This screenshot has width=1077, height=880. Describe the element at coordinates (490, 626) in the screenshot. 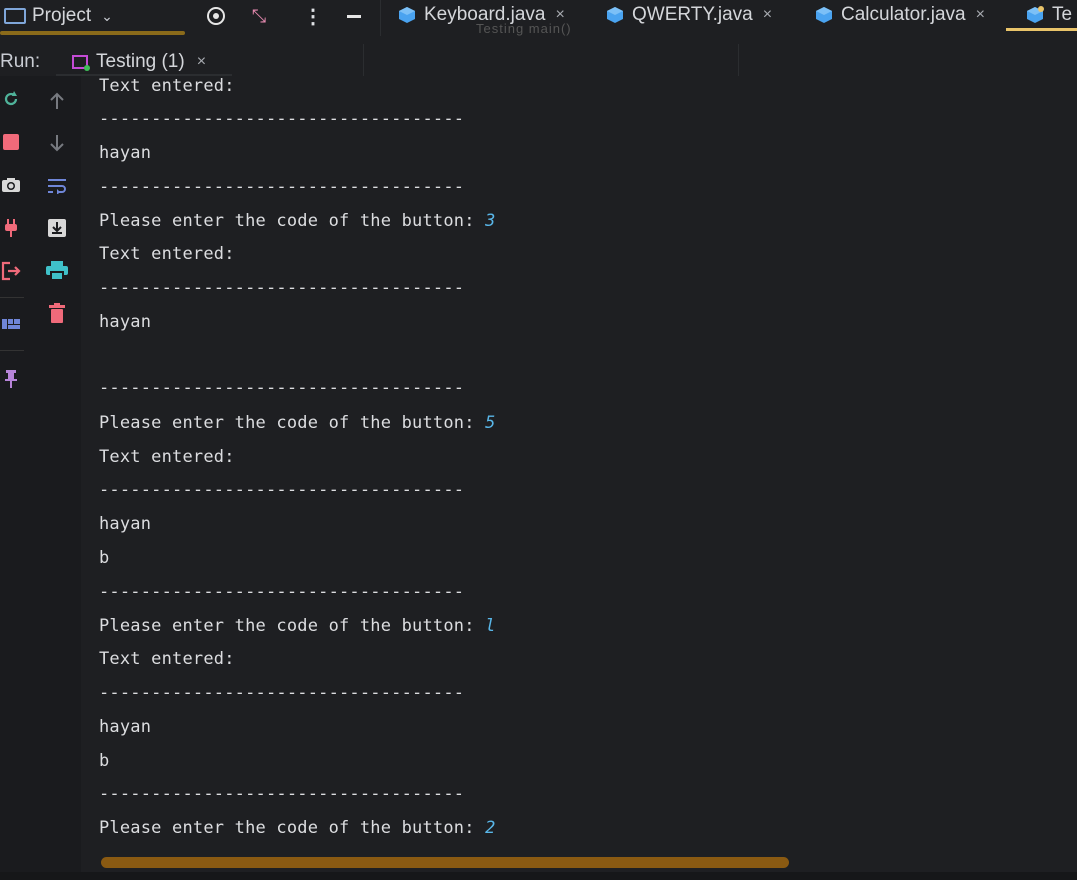

I see `user-input: l` at that location.